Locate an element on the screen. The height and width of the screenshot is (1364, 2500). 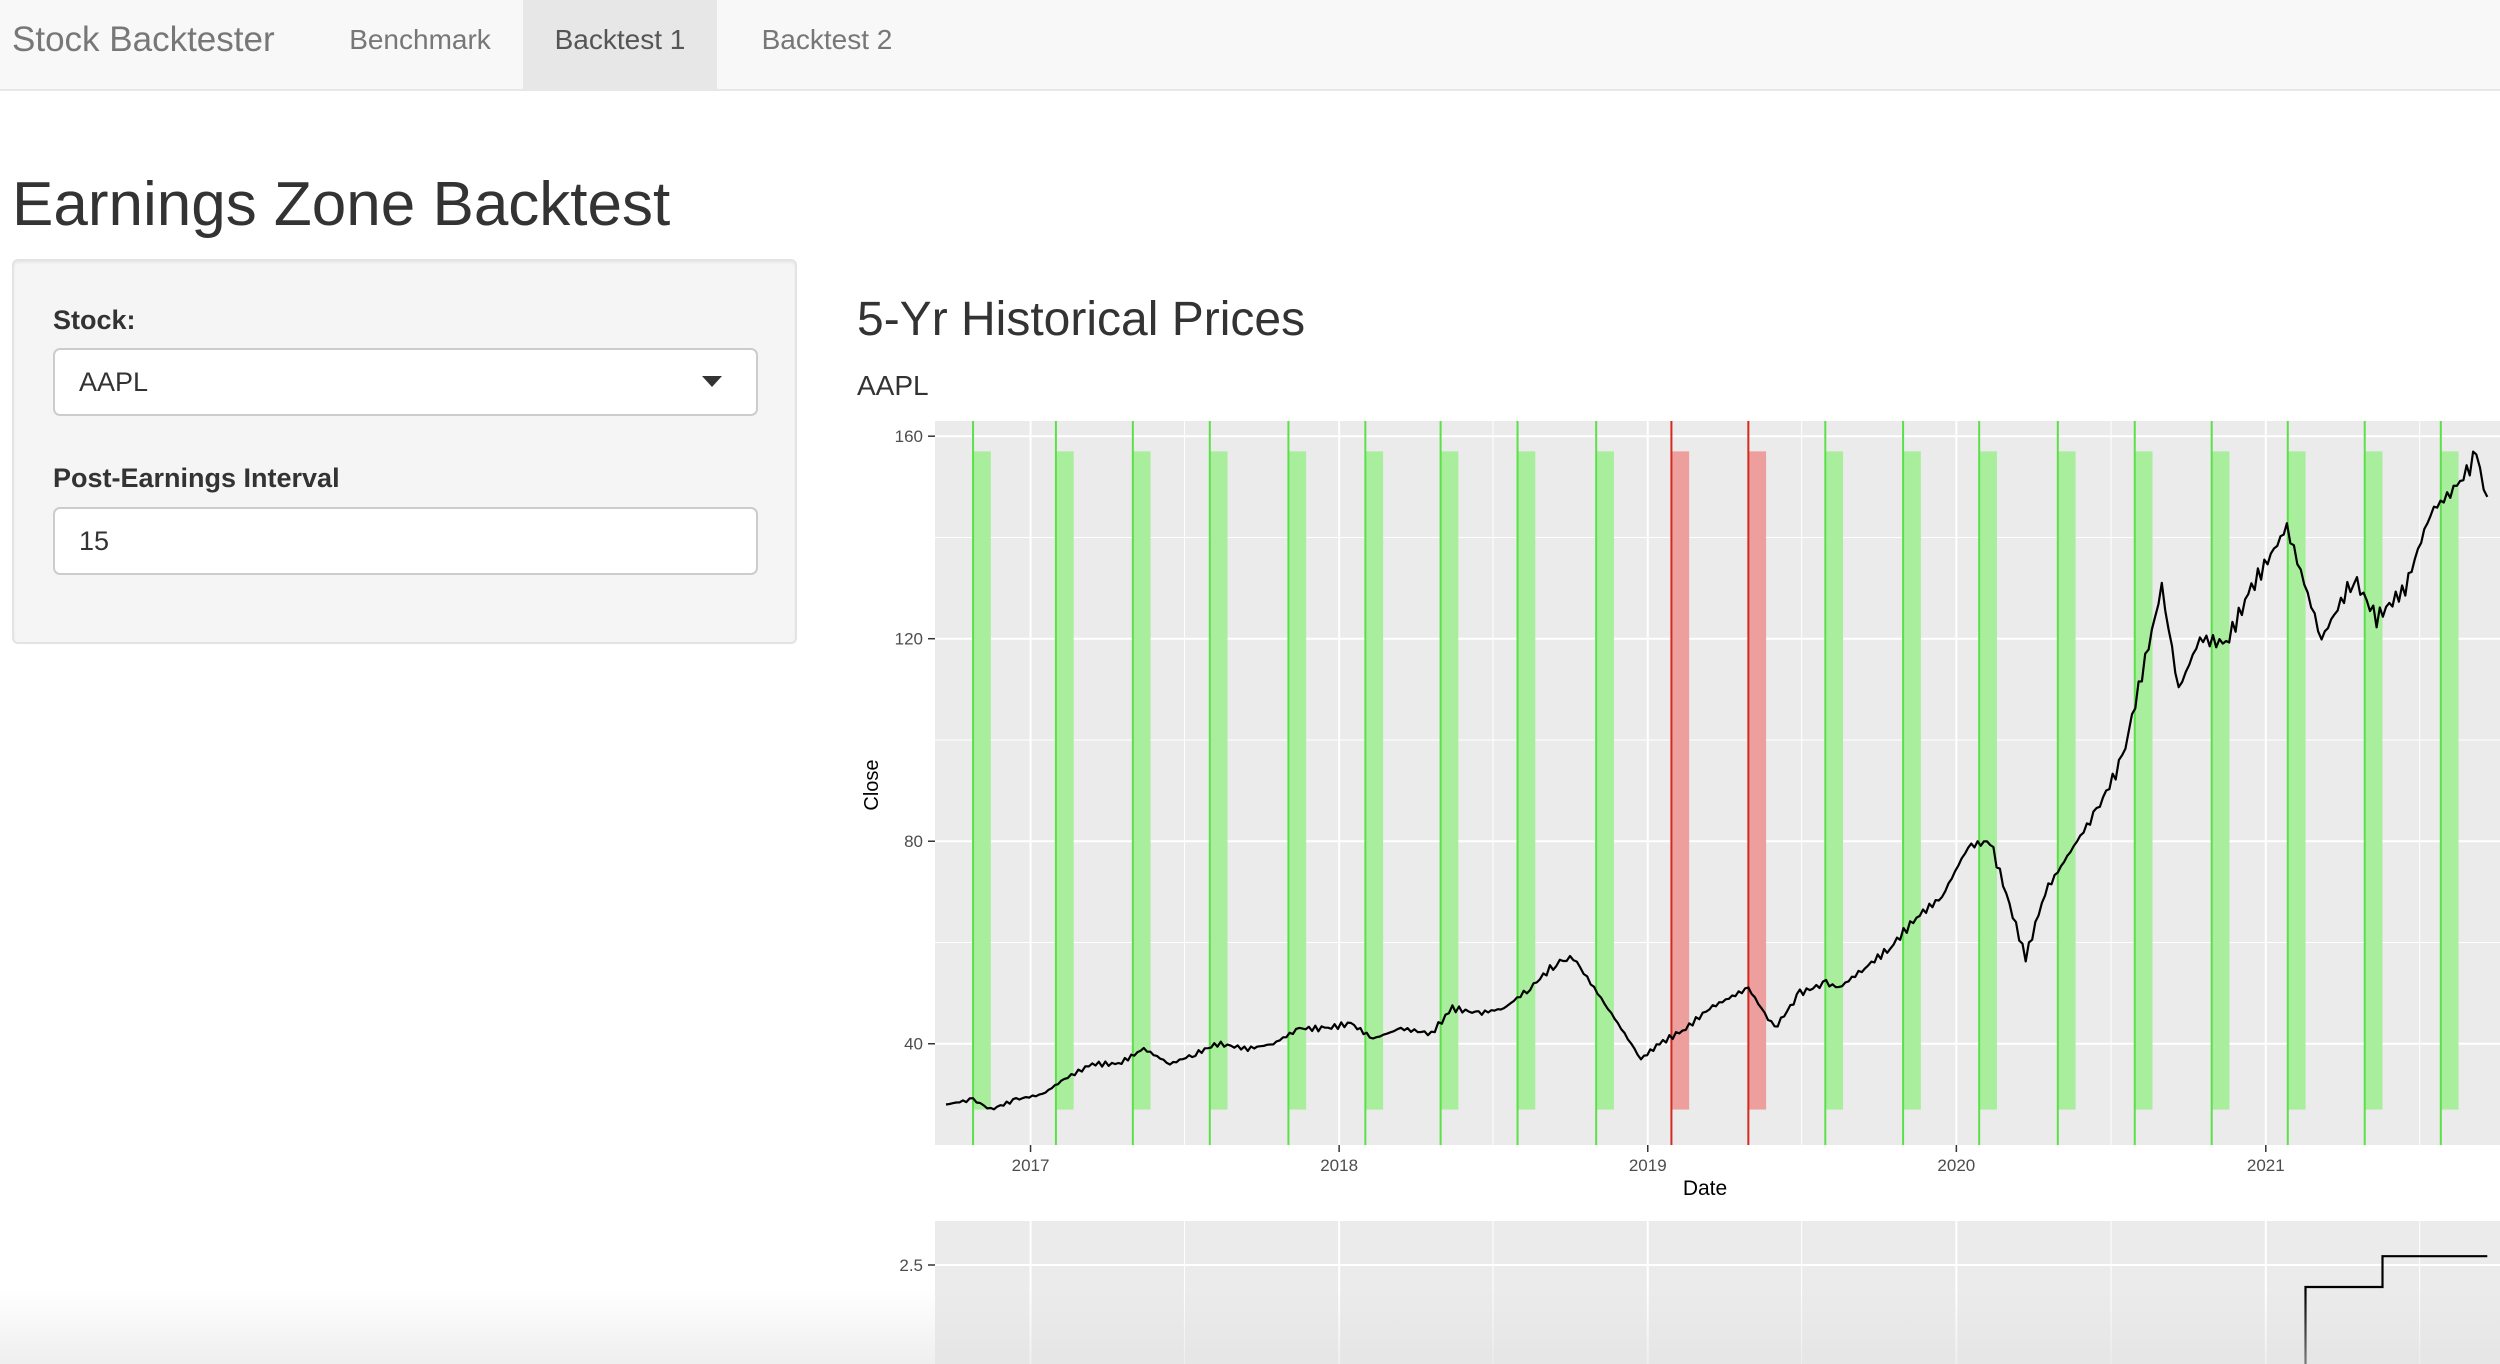
x-tick-label: 2021 is located at coordinates (2266, 1165).